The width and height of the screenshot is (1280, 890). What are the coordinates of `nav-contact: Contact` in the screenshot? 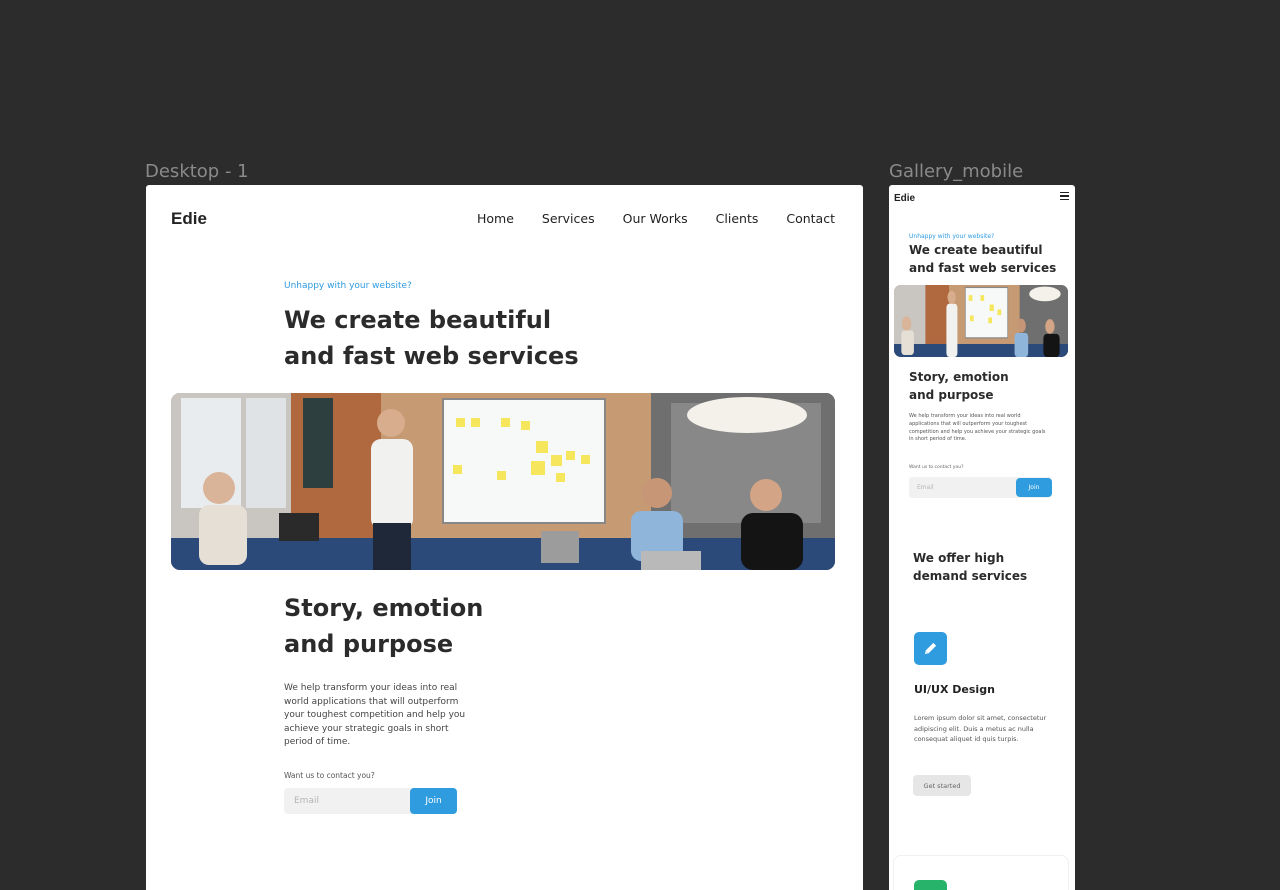 It's located at (810, 218).